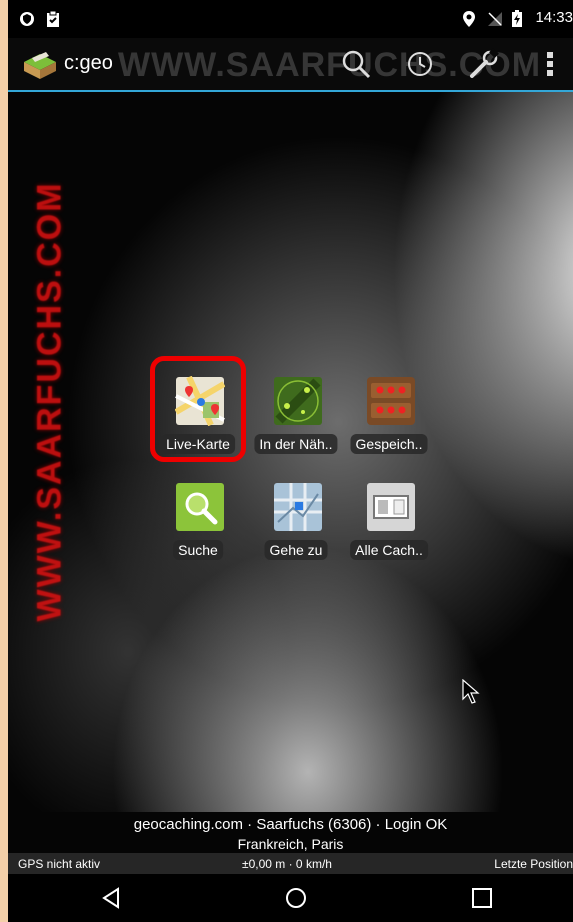 The height and width of the screenshot is (922, 573). I want to click on tile-label: Suche, so click(198, 550).